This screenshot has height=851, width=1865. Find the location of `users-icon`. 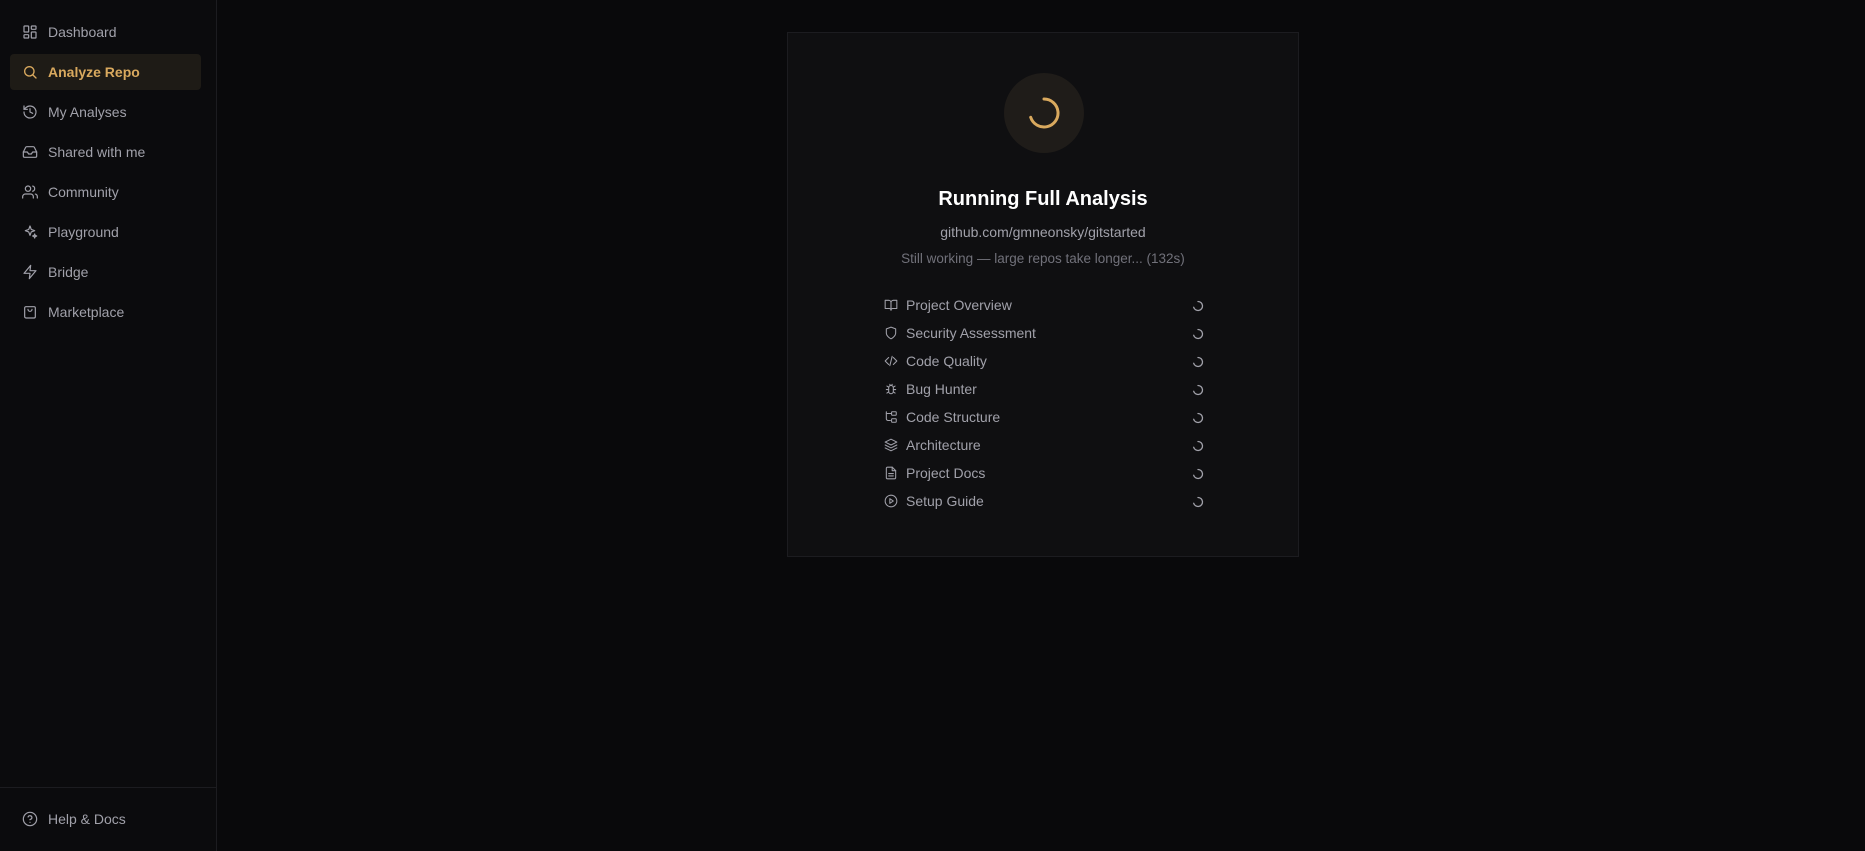

users-icon is located at coordinates (30, 192).